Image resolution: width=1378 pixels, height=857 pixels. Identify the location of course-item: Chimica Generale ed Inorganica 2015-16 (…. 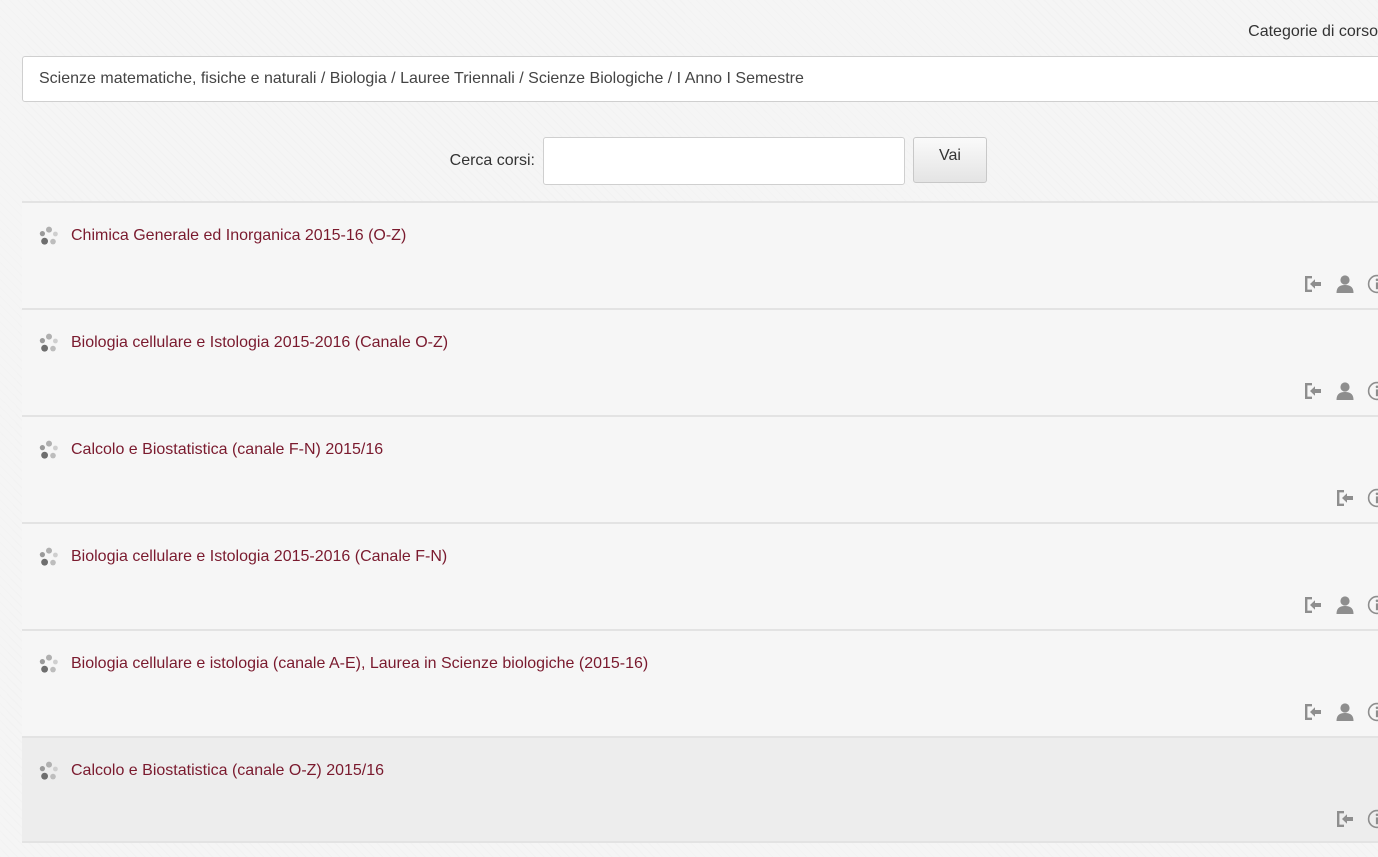
(700, 254).